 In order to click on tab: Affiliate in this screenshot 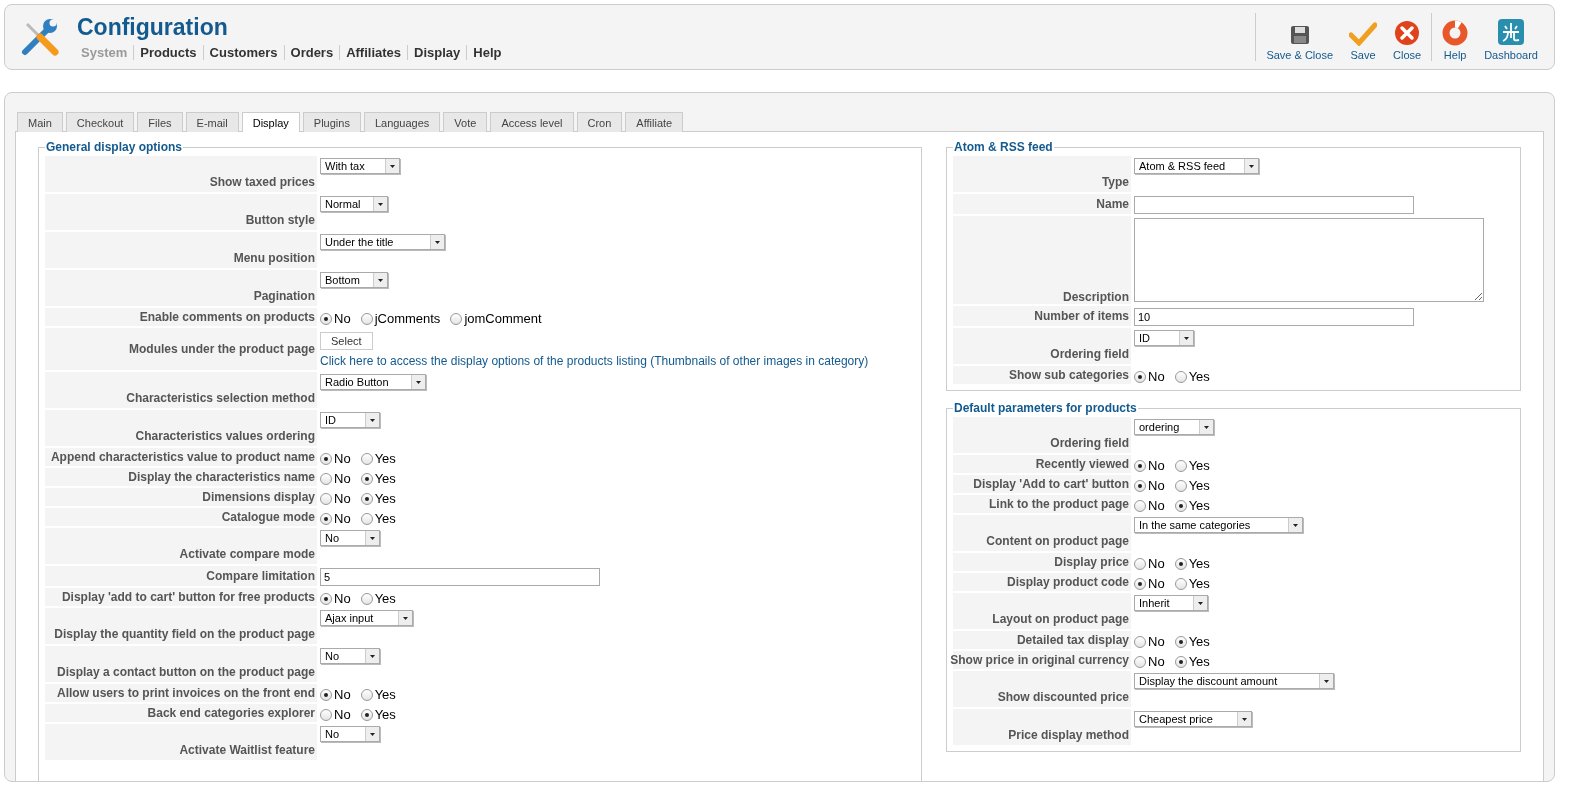, I will do `click(654, 122)`.